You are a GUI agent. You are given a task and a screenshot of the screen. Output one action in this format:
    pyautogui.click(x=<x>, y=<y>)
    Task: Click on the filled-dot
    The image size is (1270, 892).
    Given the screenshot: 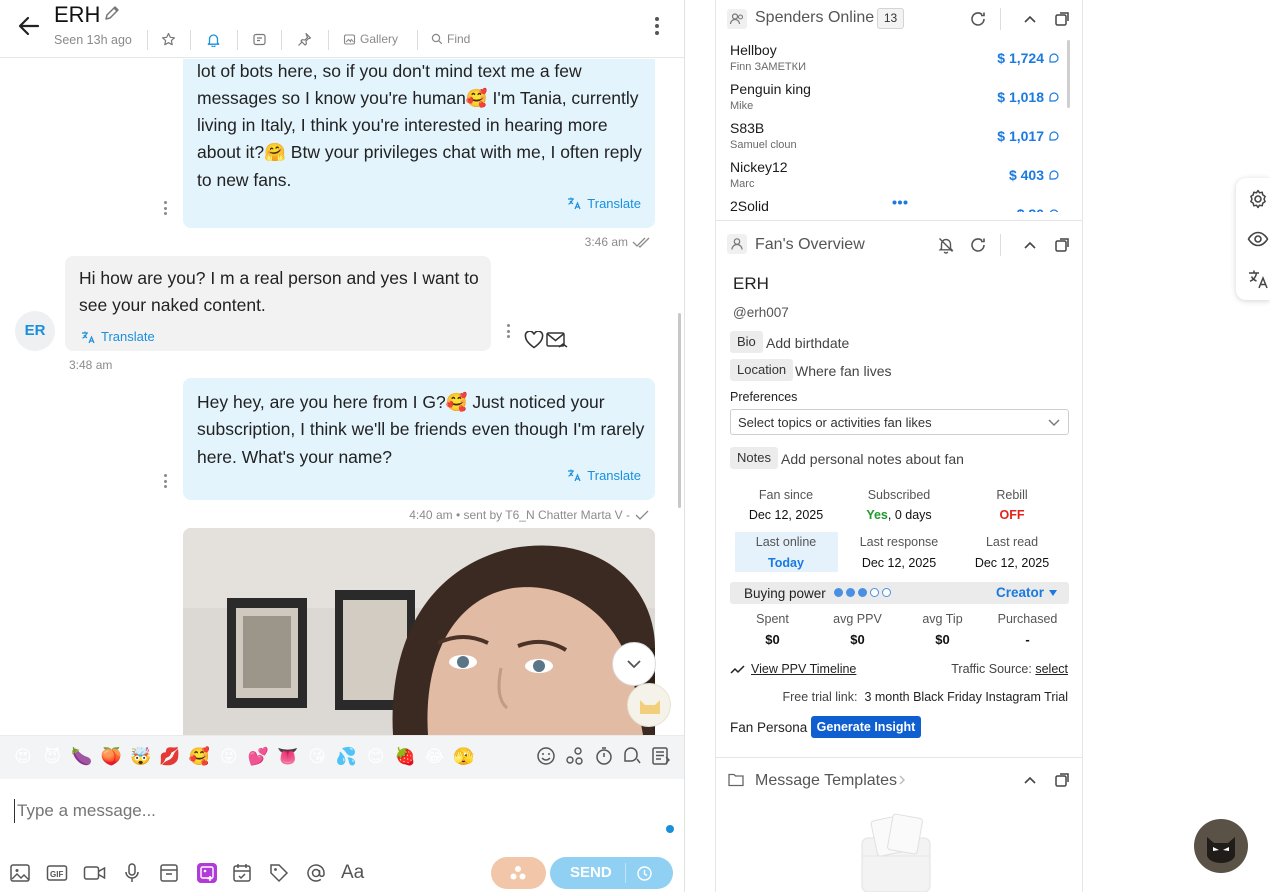 What is the action you would take?
    pyautogui.click(x=838, y=592)
    